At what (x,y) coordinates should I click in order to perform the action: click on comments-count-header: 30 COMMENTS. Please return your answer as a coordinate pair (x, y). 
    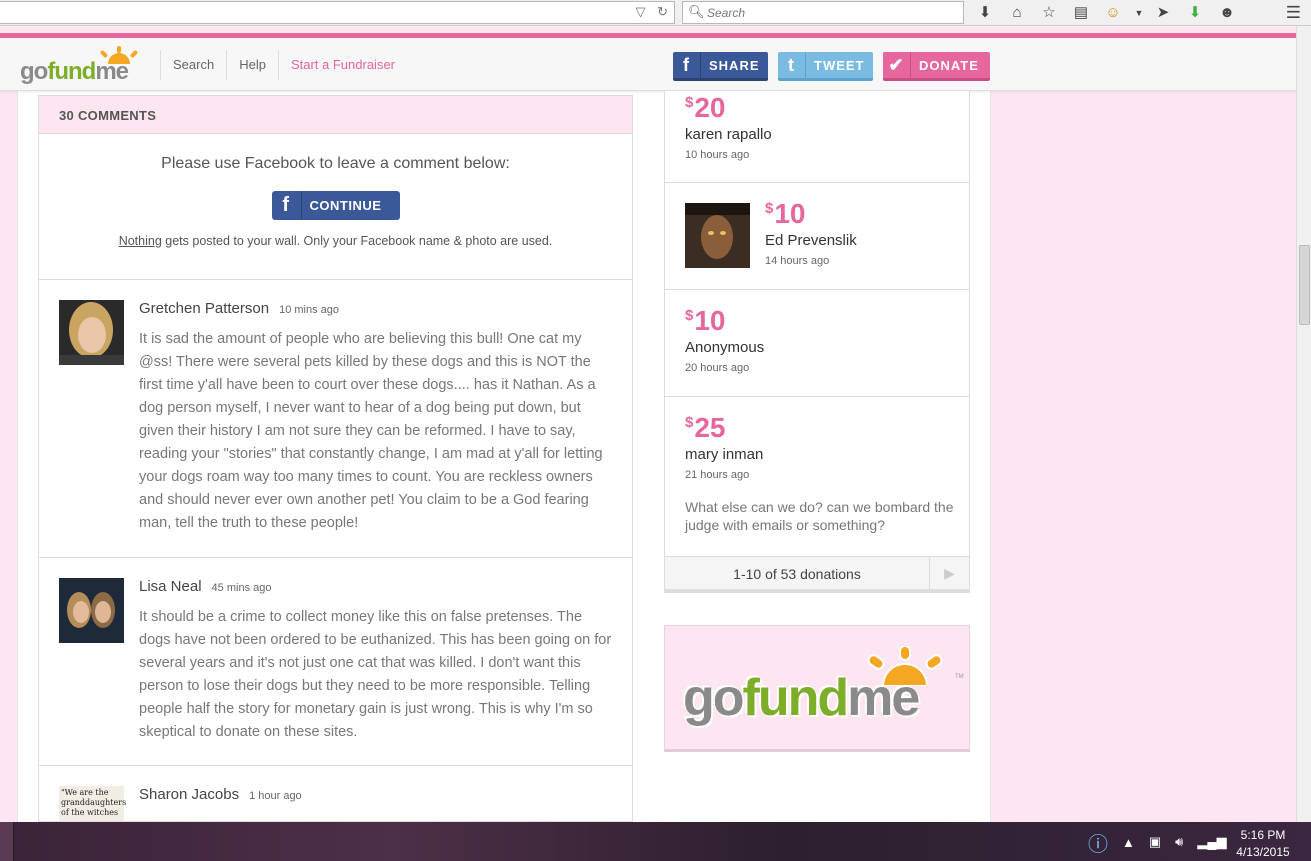
    Looking at the image, I should click on (335, 115).